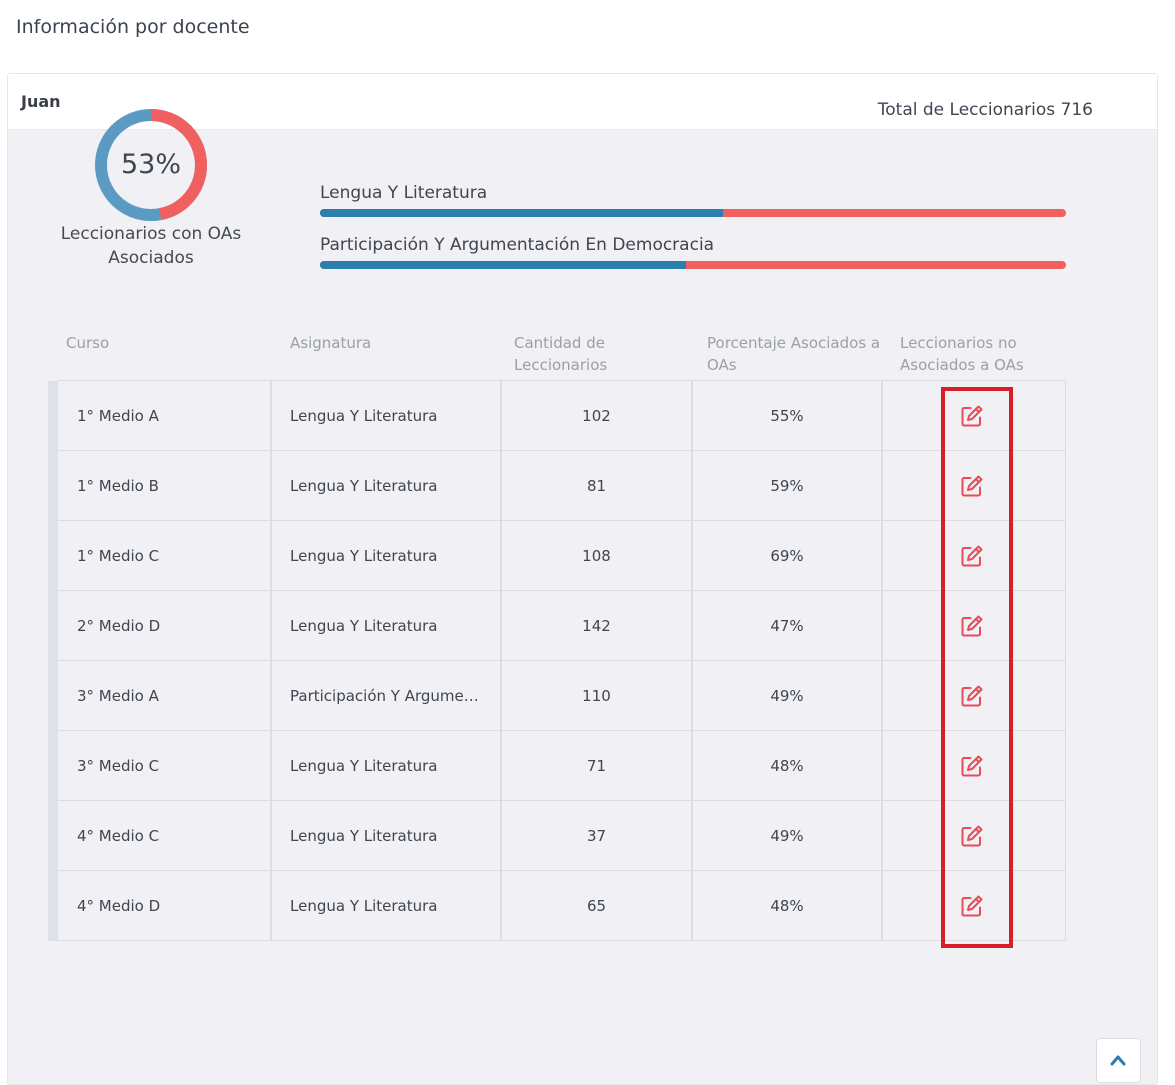 The width and height of the screenshot is (1175, 1085). Describe the element at coordinates (165, 485) in the screenshot. I see `cell-curso: 1° Medio B` at that location.